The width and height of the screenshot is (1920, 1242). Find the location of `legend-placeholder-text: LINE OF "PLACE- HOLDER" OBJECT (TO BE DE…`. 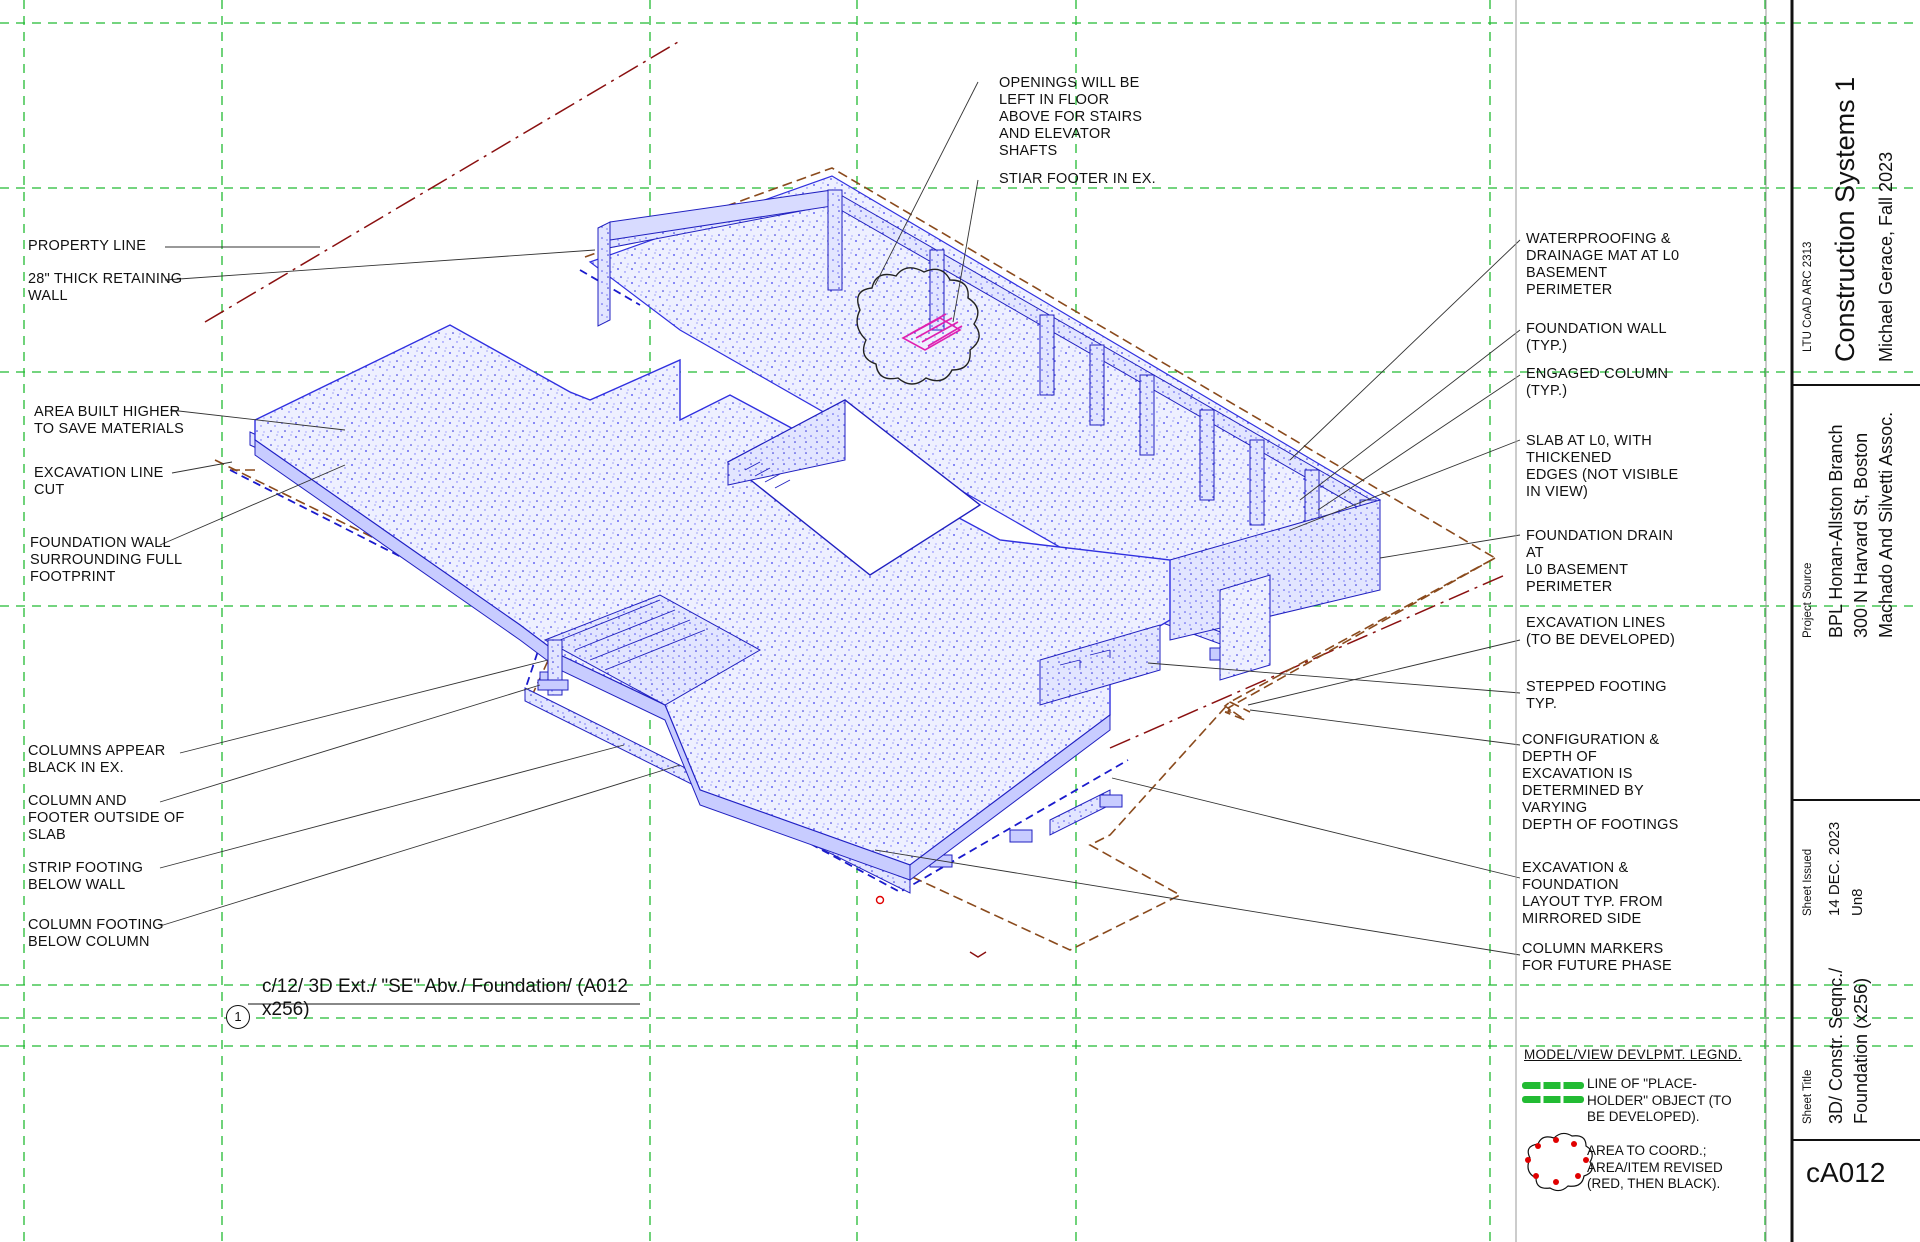

legend-placeholder-text: LINE OF "PLACE- HOLDER" OBJECT (TO BE DE… is located at coordinates (1659, 1100).